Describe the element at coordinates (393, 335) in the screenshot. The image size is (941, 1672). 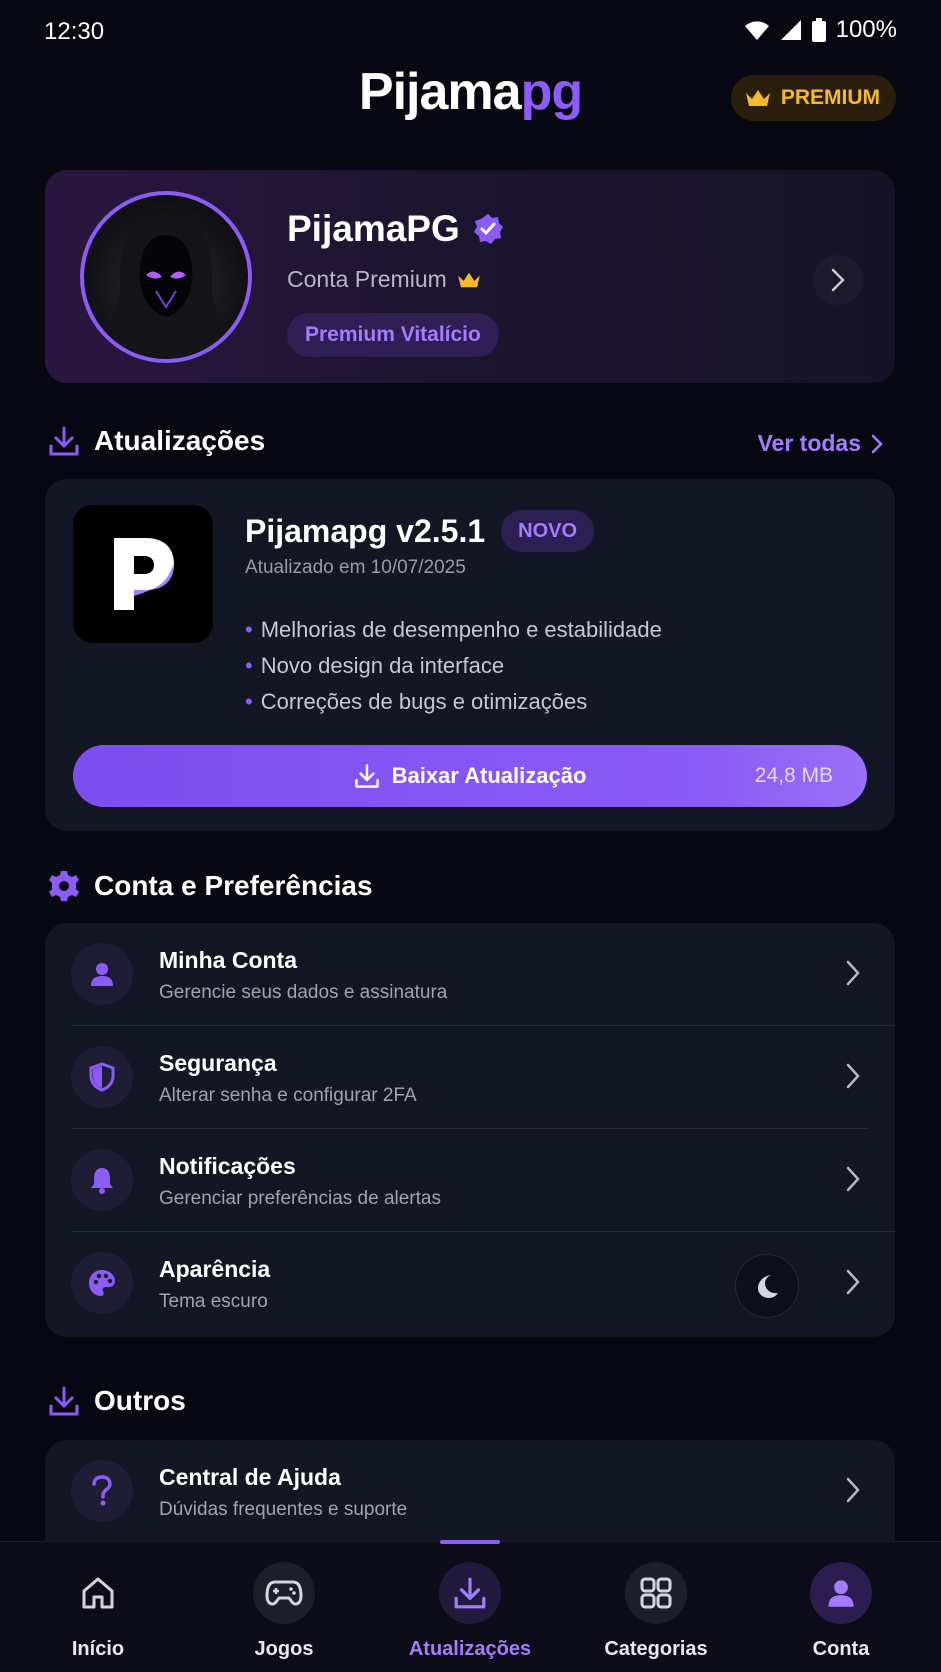
I see `plan-badge: Premium Vitalício` at that location.